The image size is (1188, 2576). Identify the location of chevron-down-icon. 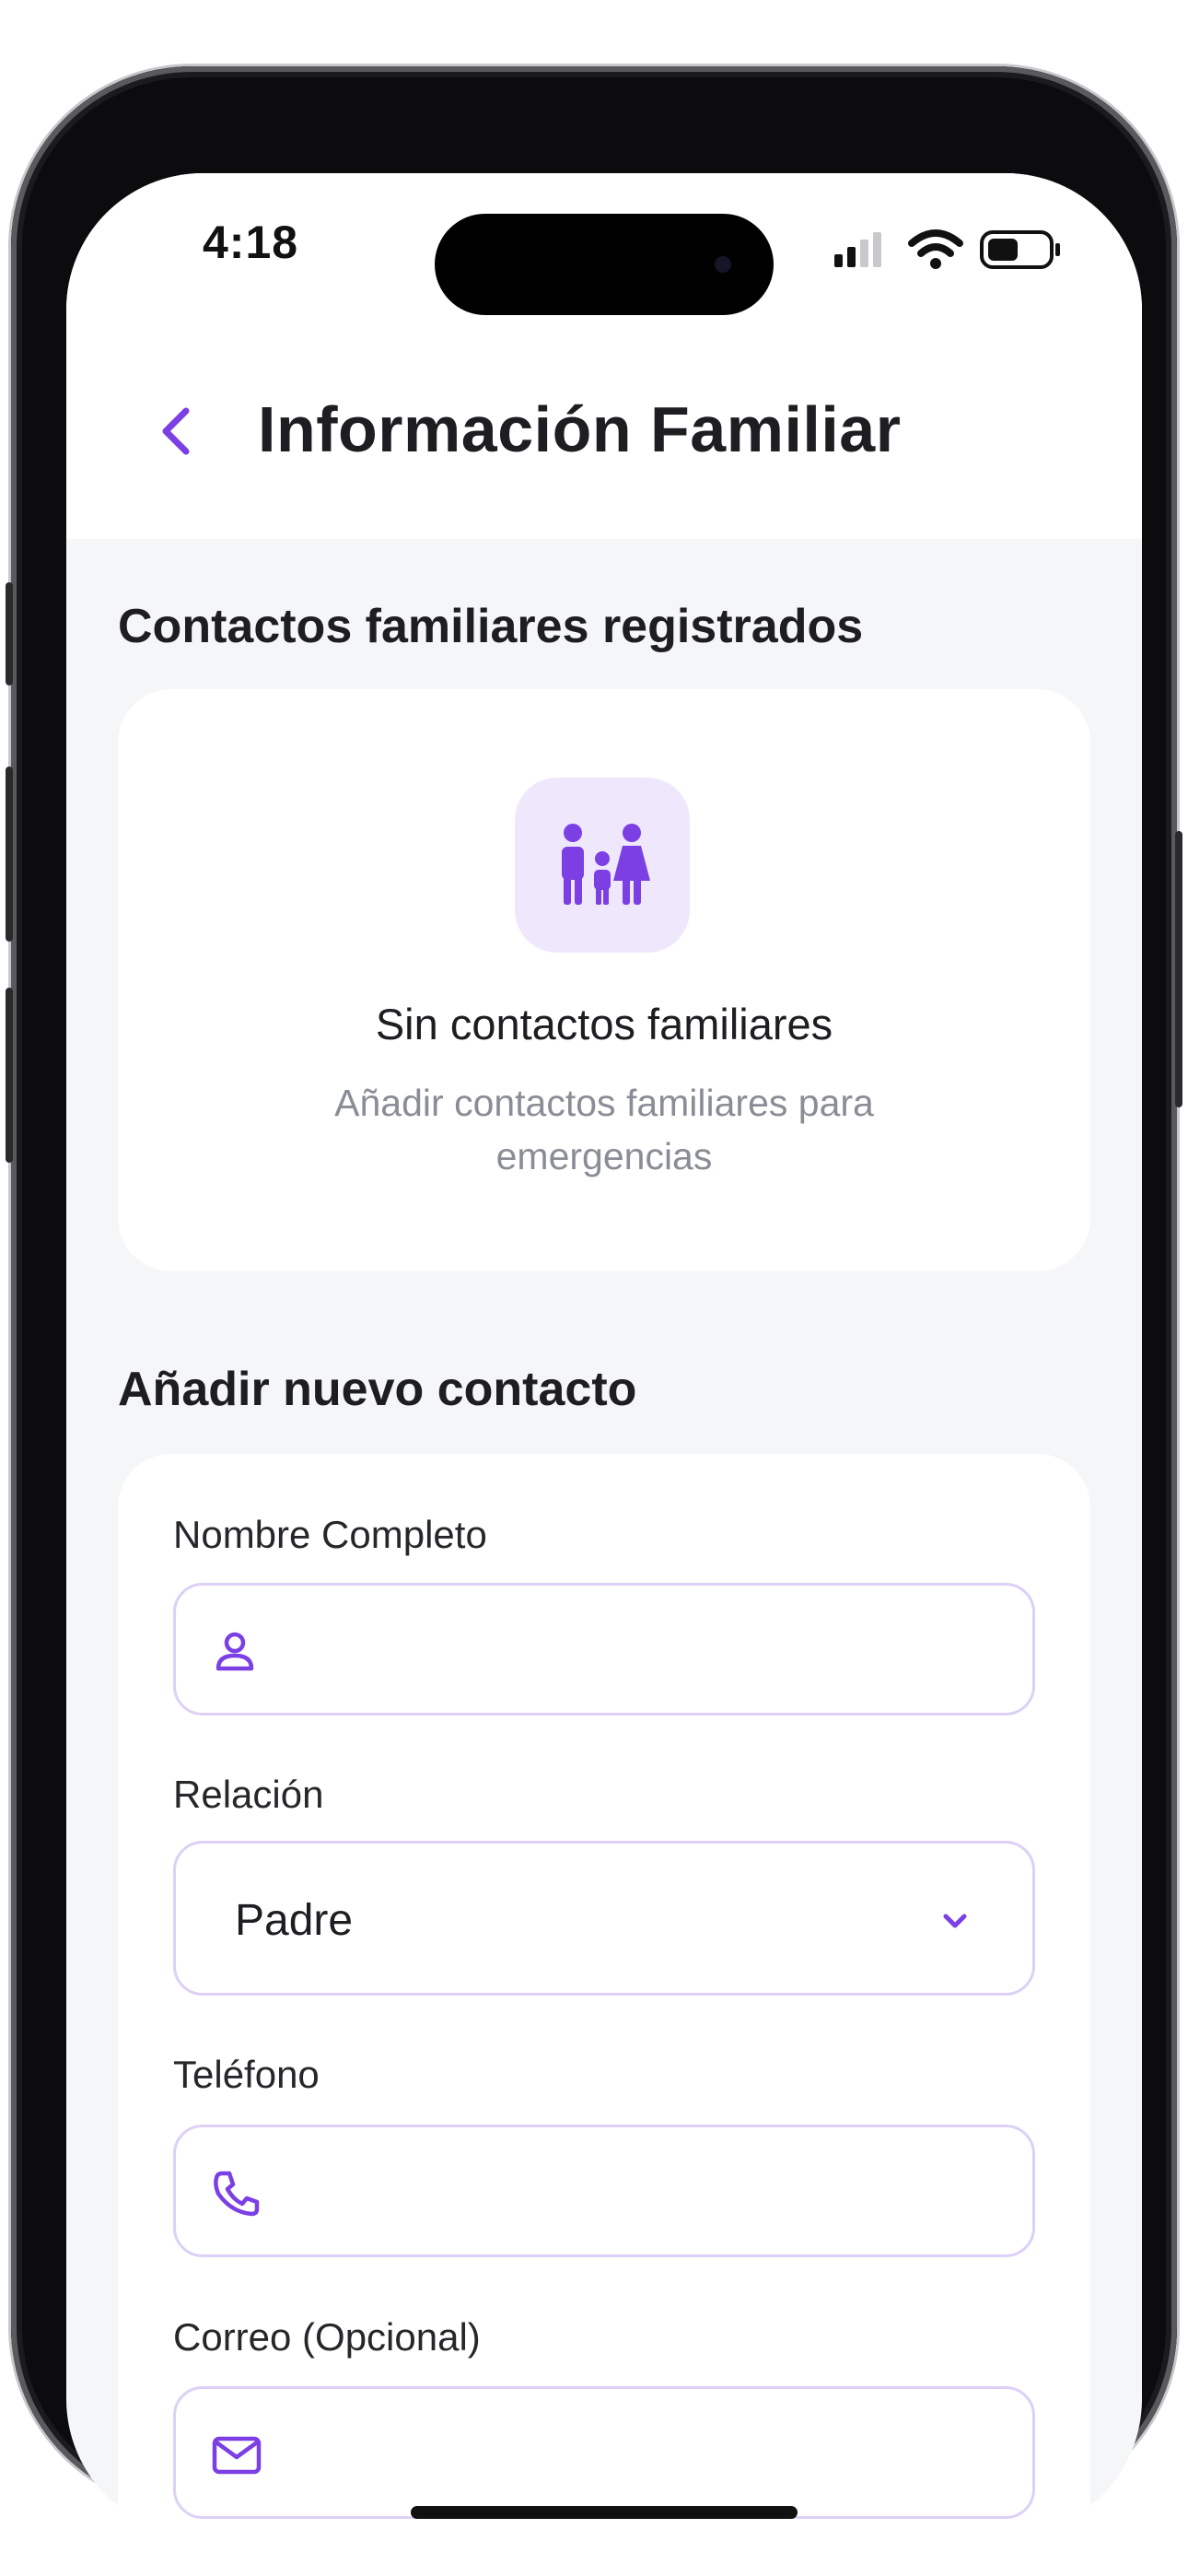
(955, 1921).